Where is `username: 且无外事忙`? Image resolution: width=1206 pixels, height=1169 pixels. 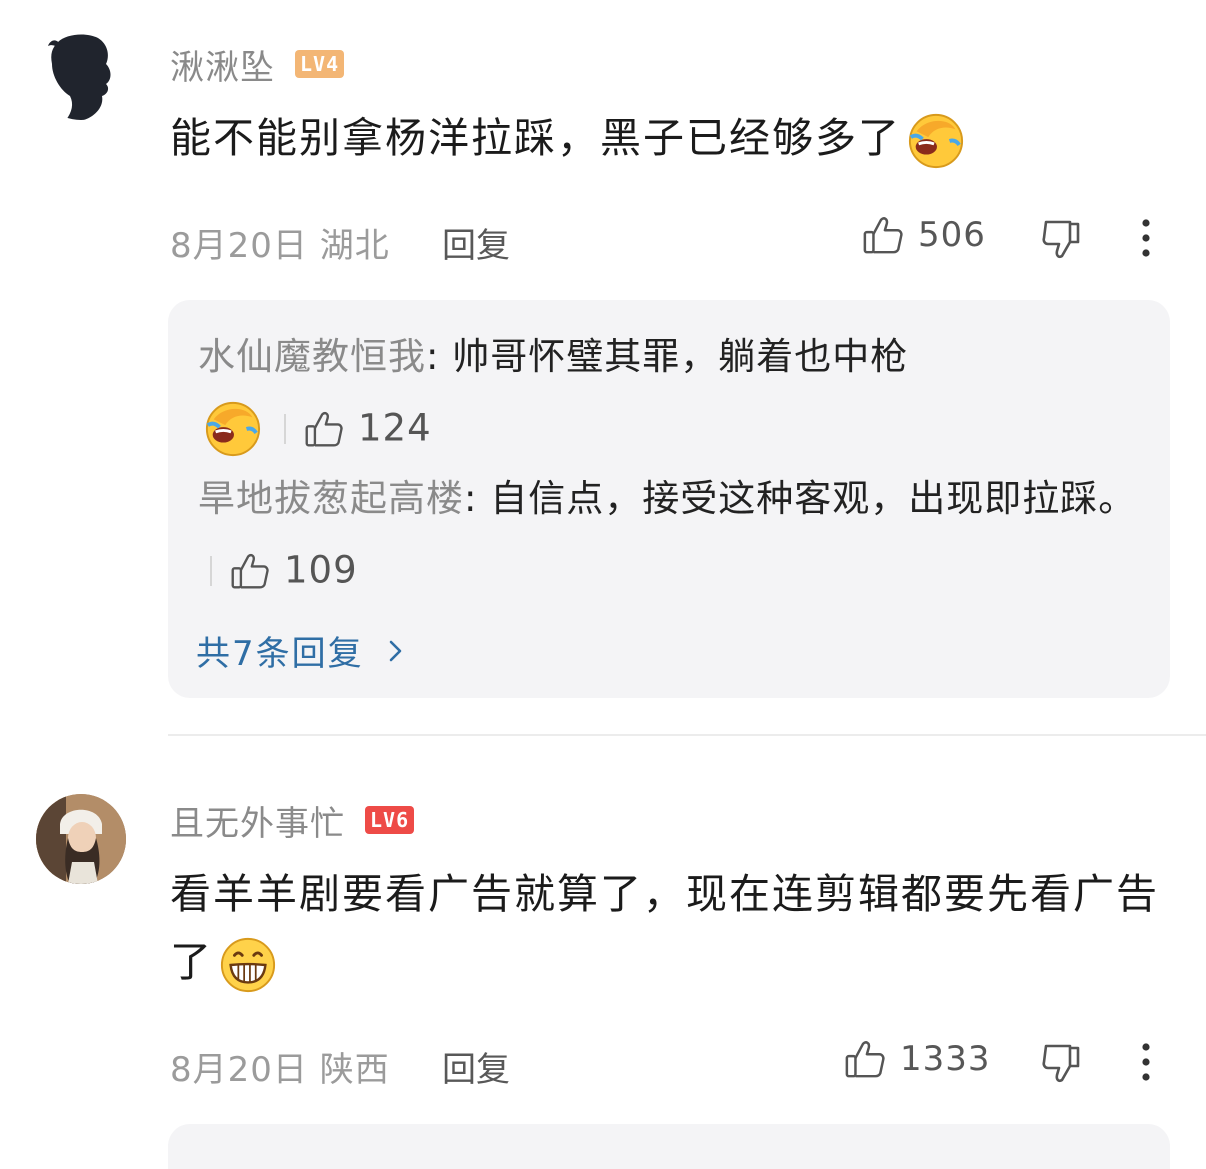
username: 且无外事忙 is located at coordinates (257, 820).